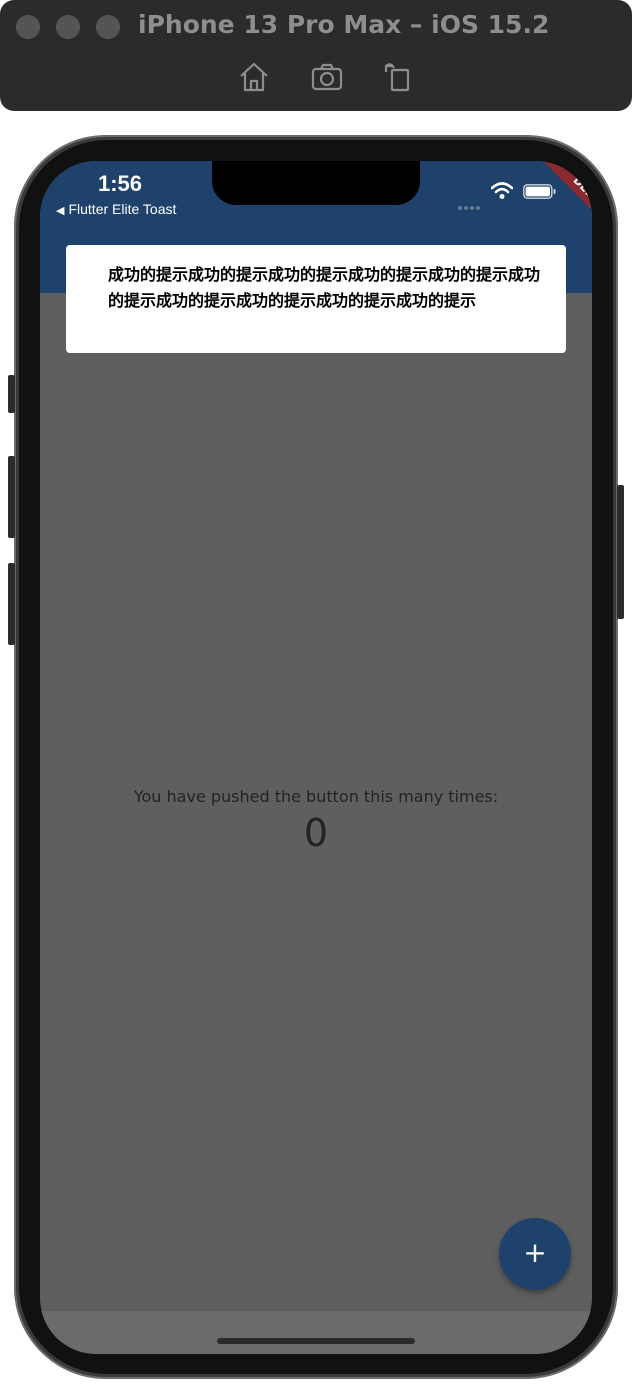  I want to click on close-window-button, so click(28, 27).